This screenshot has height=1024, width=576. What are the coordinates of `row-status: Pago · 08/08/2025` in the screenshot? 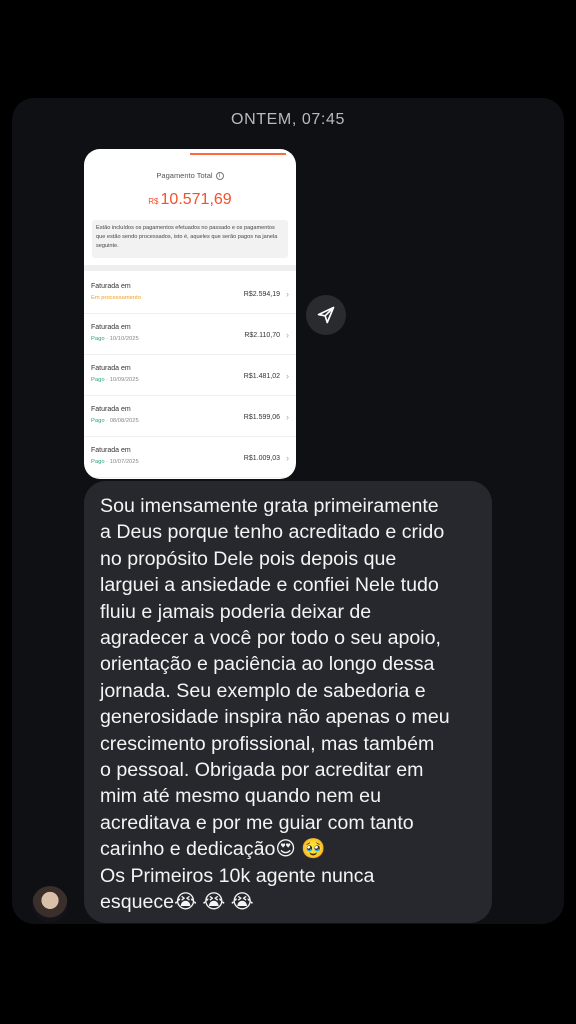 It's located at (115, 421).